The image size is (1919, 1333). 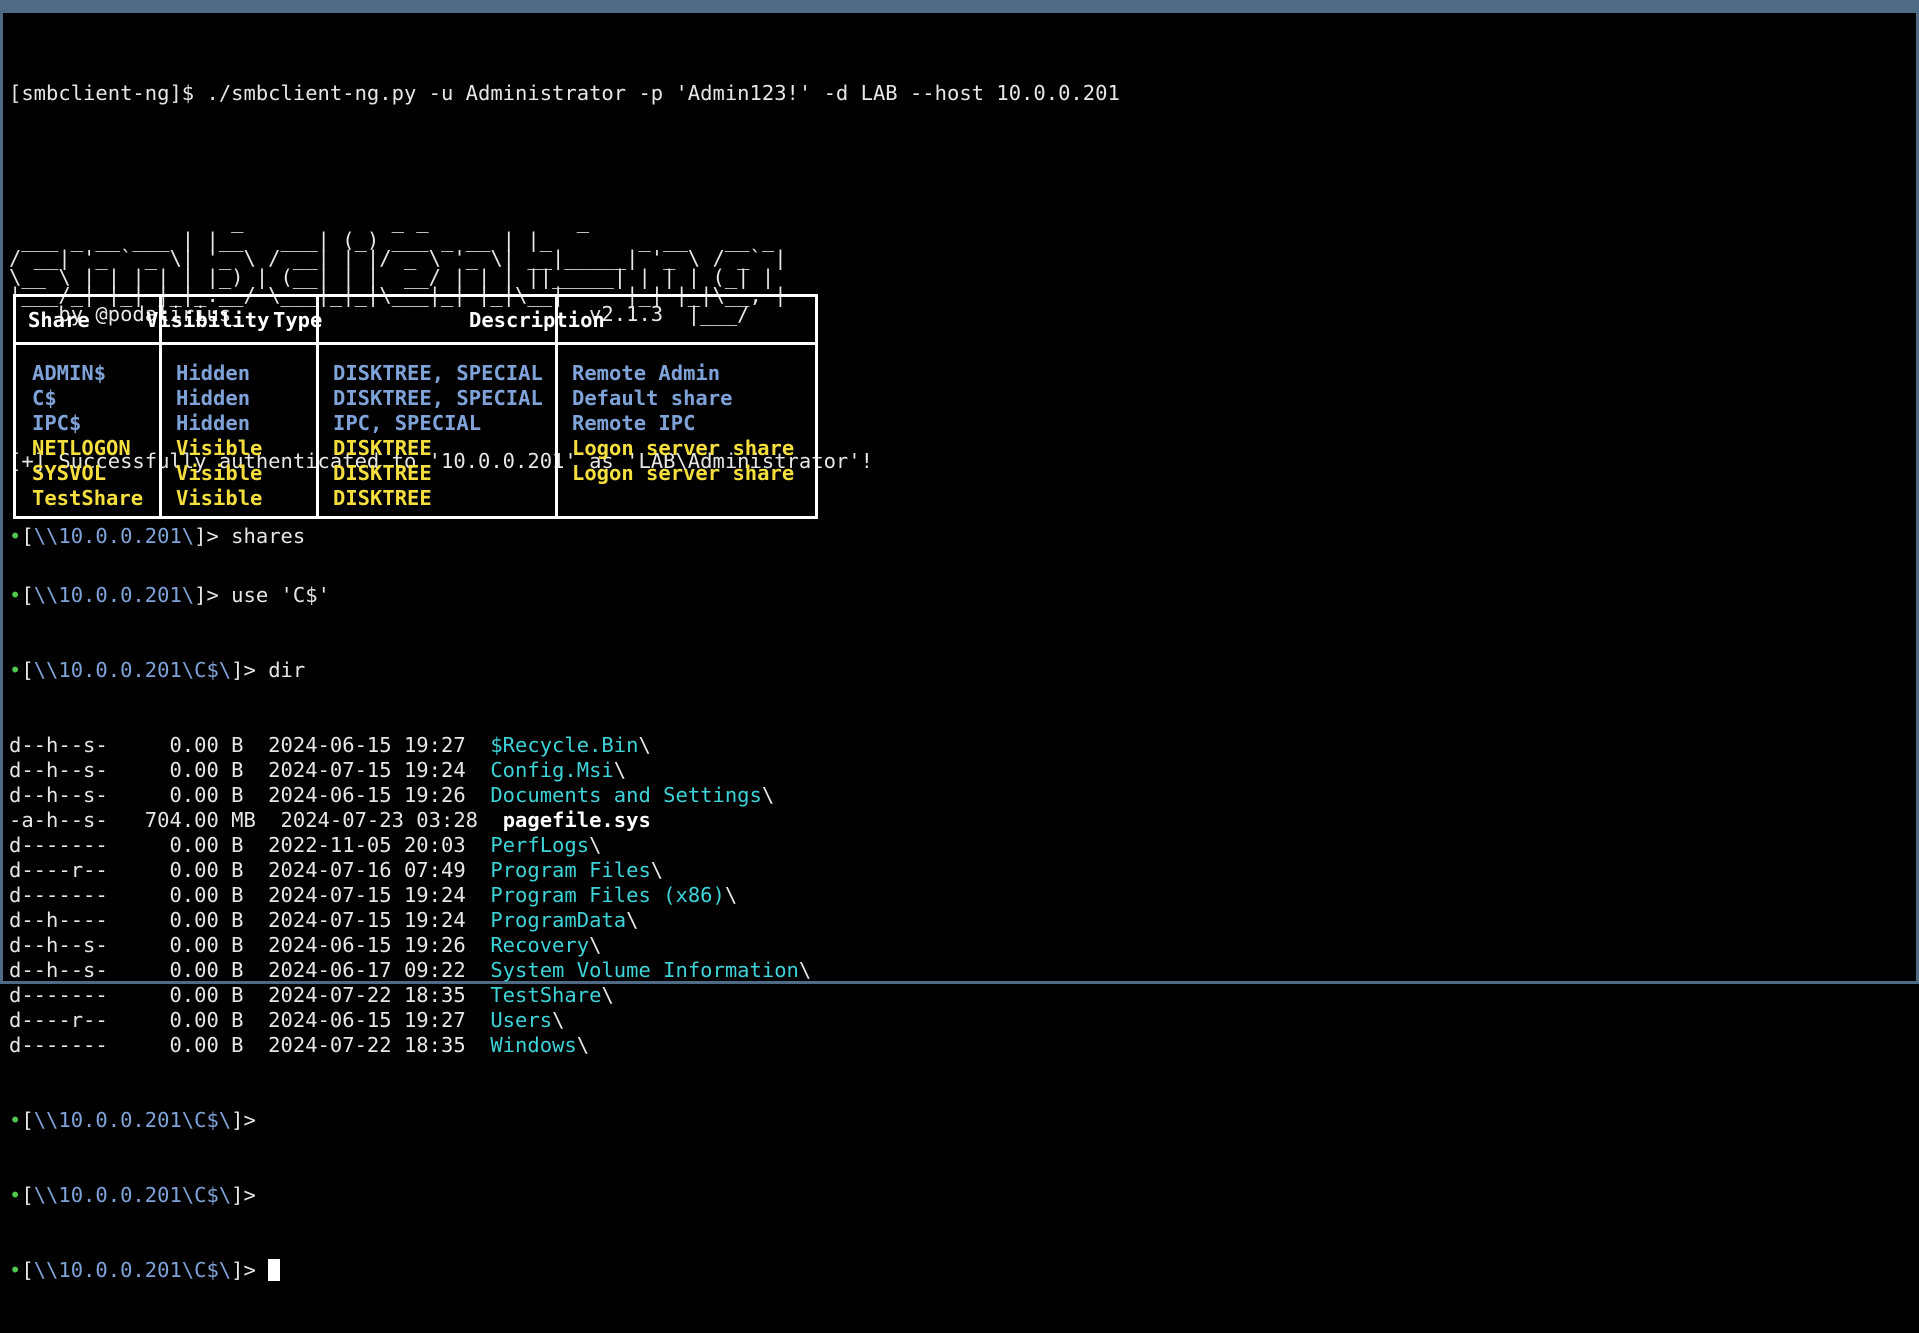 I want to click on file-meta: d------- 0.00 B 2024-07-15 19:24, so click(x=250, y=895).